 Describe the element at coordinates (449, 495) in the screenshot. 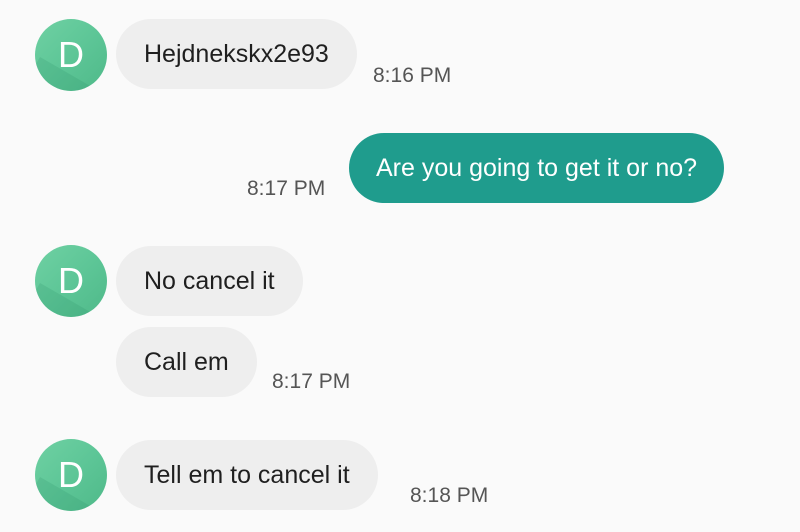

I see `message-timestamp: 8:18 PM` at that location.